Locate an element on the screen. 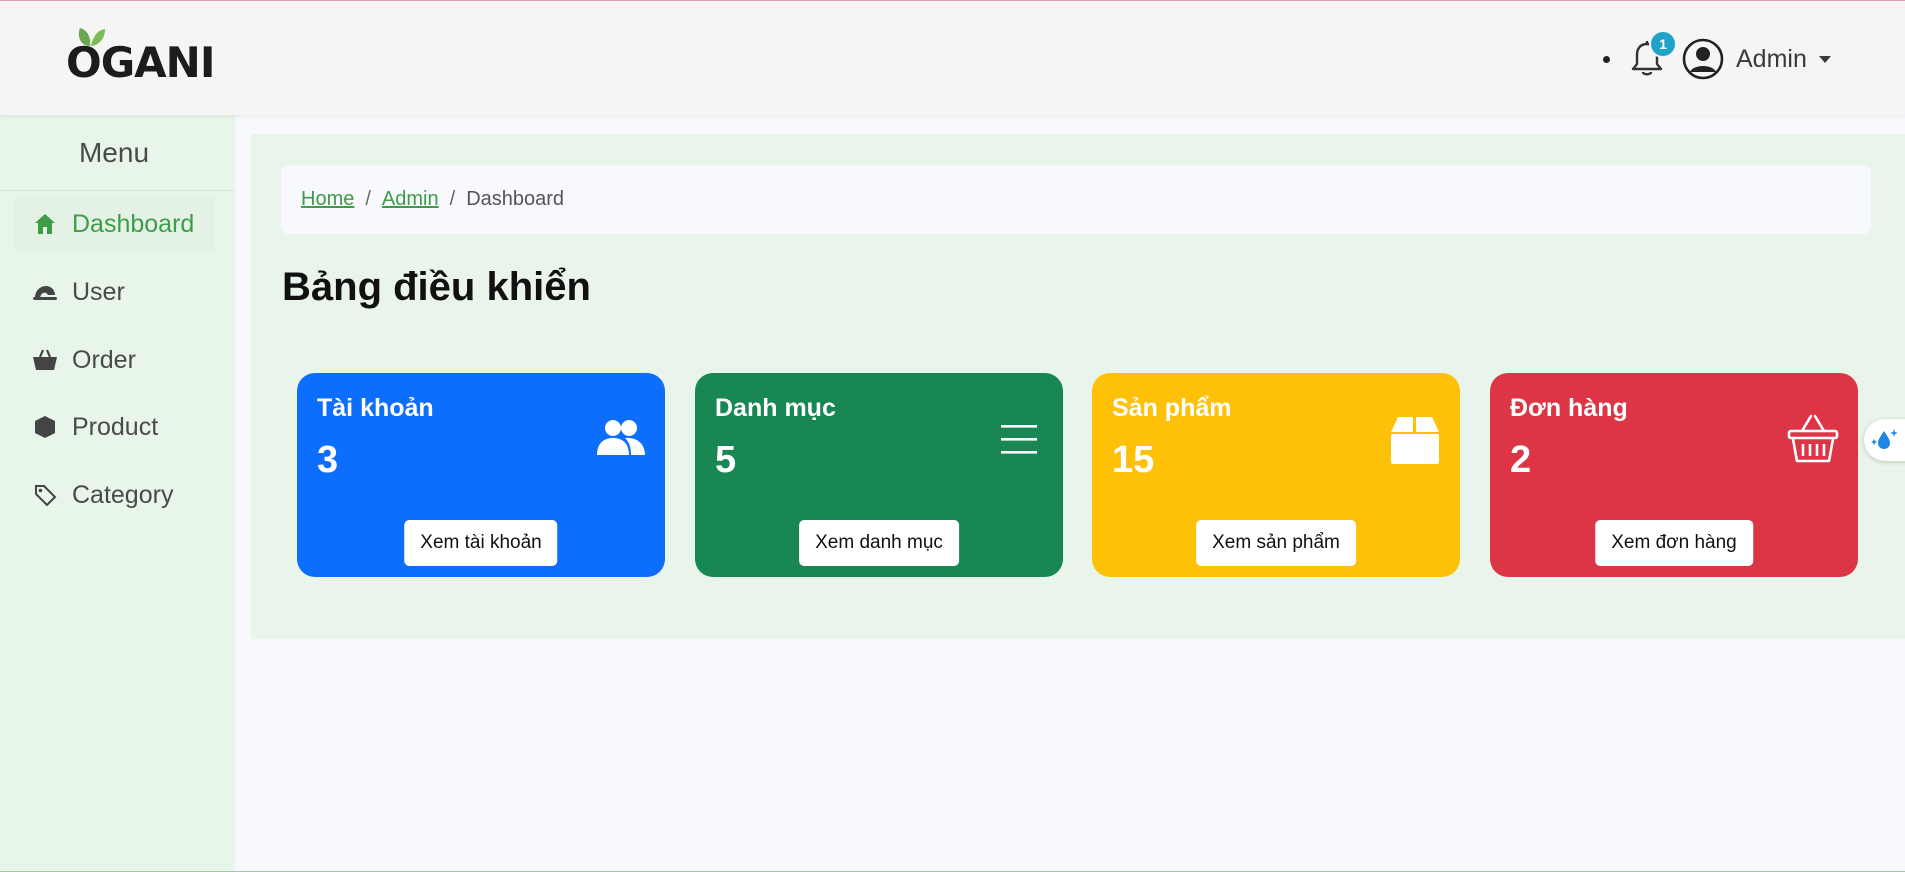 Image resolution: width=1905 pixels, height=872 pixels. view-categories-button: Xem danh mục is located at coordinates (879, 543).